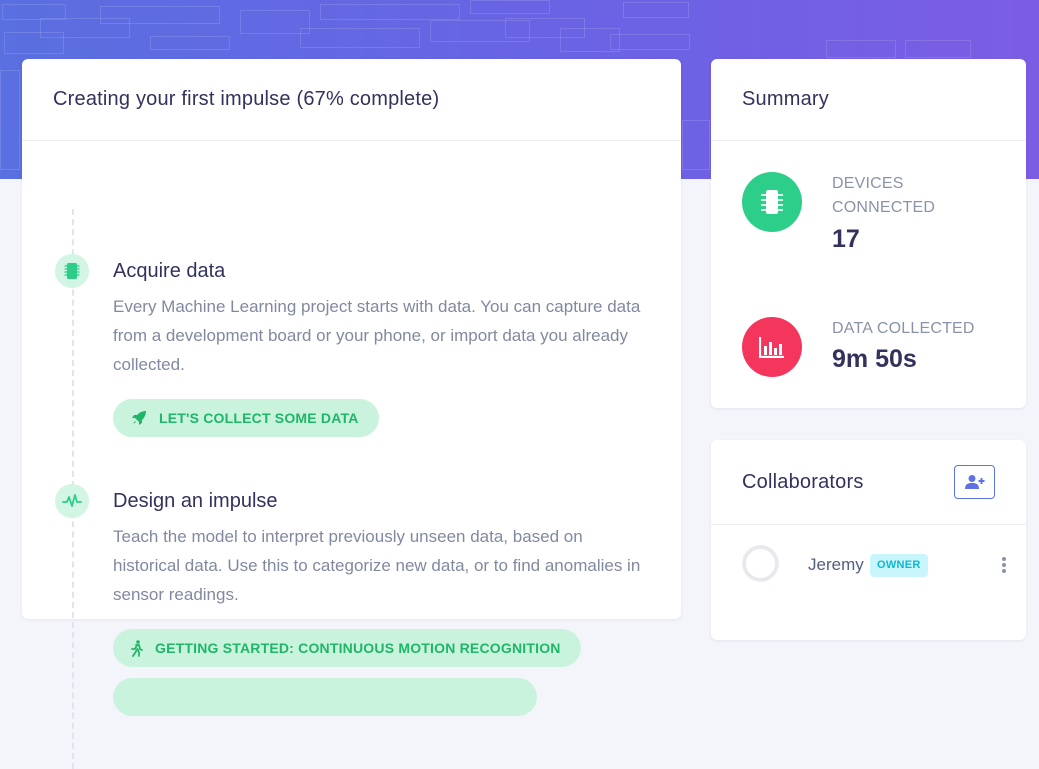 This screenshot has height=769, width=1039. Describe the element at coordinates (884, 195) in the screenshot. I see `devices-connected-label: DEVICES CONNECTED` at that location.